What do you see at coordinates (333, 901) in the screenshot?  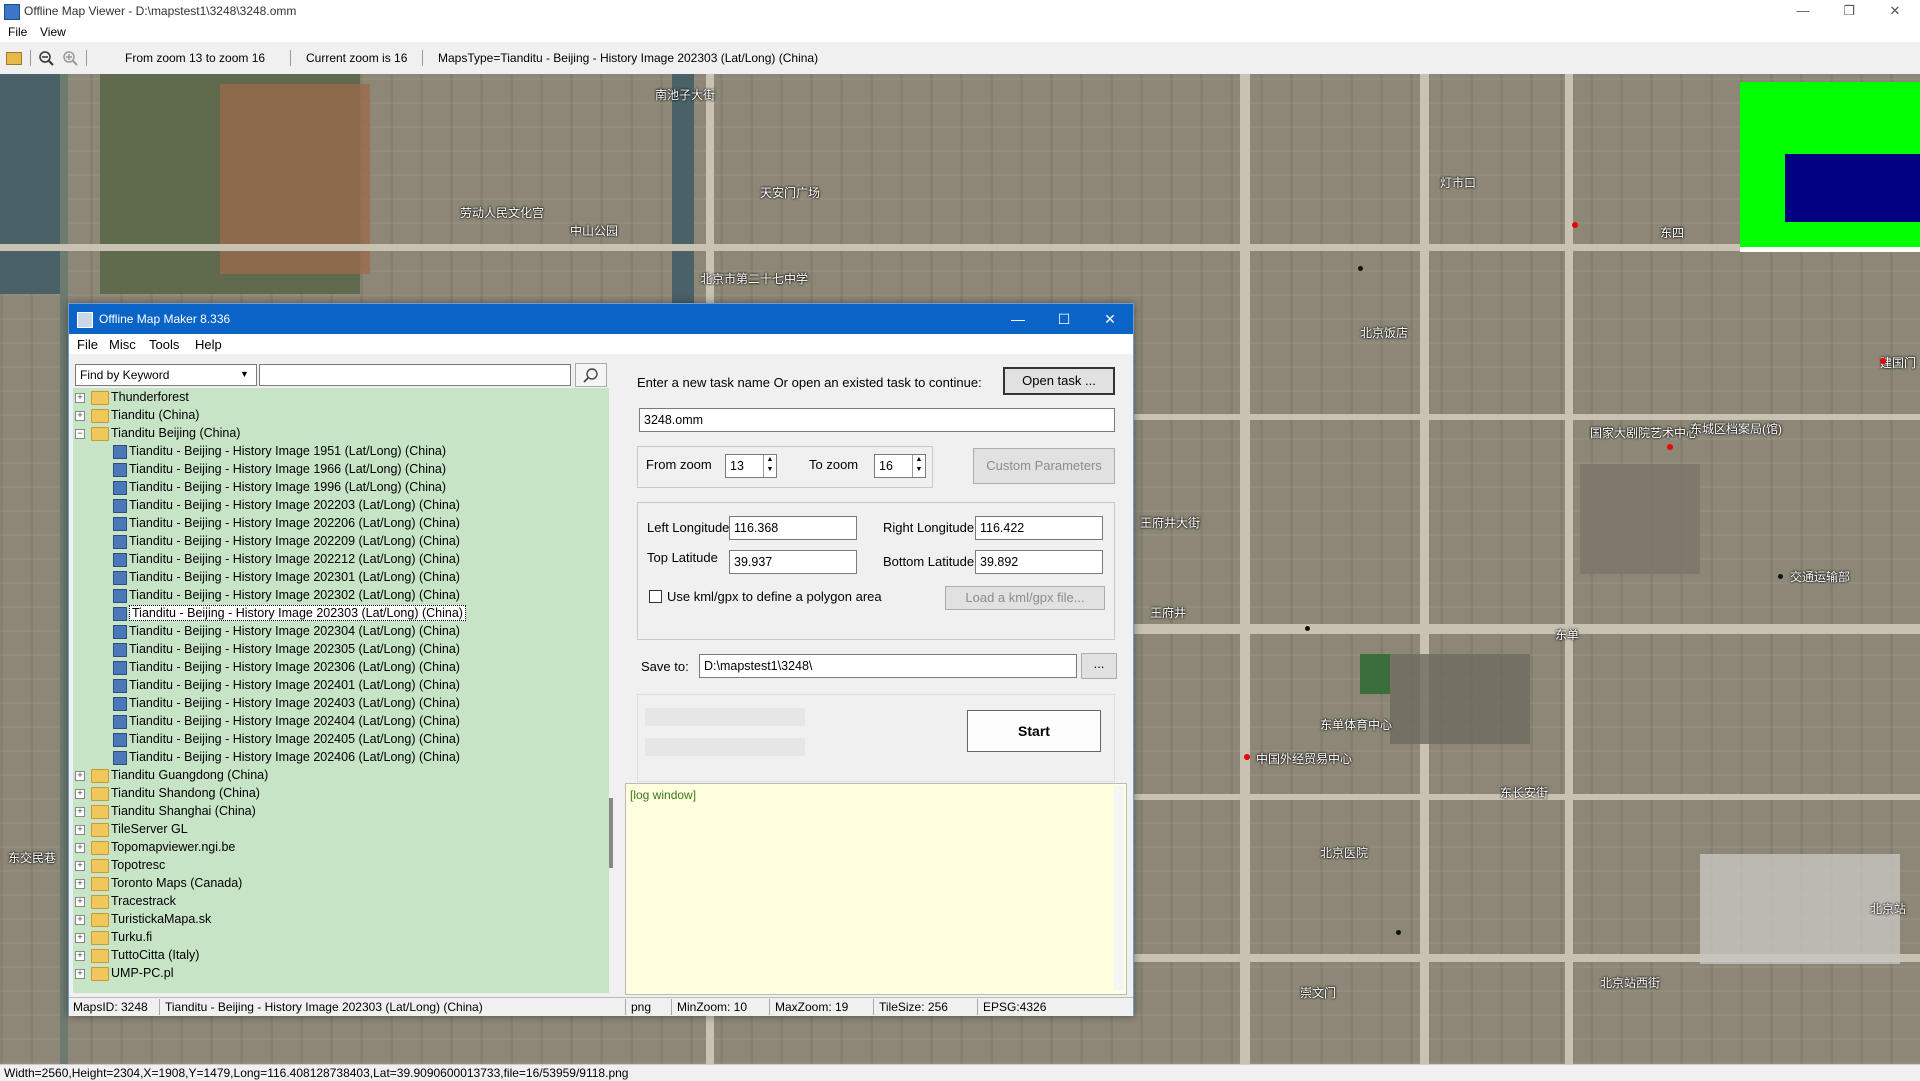 I see `tree-folder: + Tracestrack` at bounding box center [333, 901].